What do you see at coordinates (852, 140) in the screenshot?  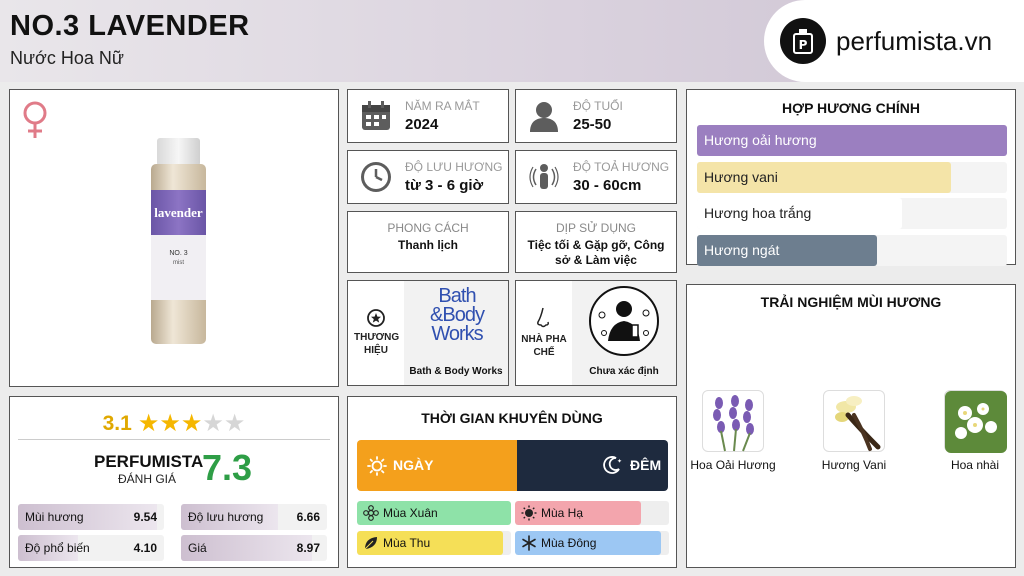 I see `accord-row: Hương oải hương` at bounding box center [852, 140].